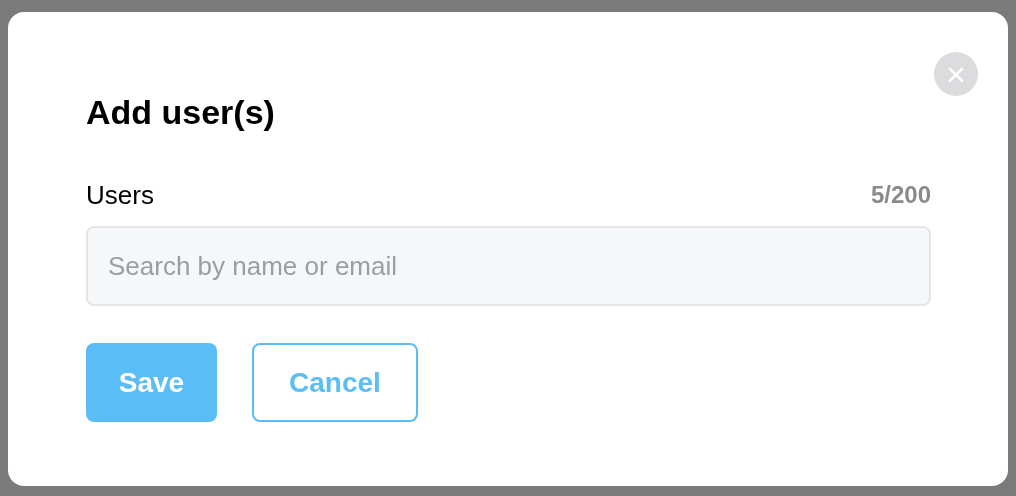  I want to click on save-button: Save, so click(151, 382).